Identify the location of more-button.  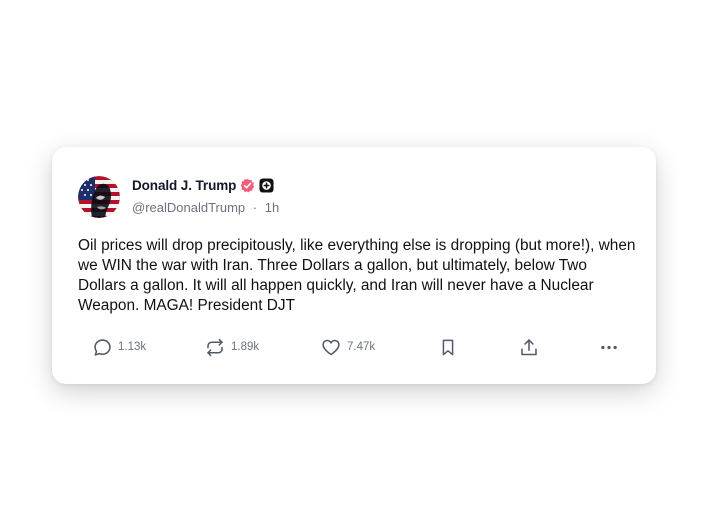
(609, 347).